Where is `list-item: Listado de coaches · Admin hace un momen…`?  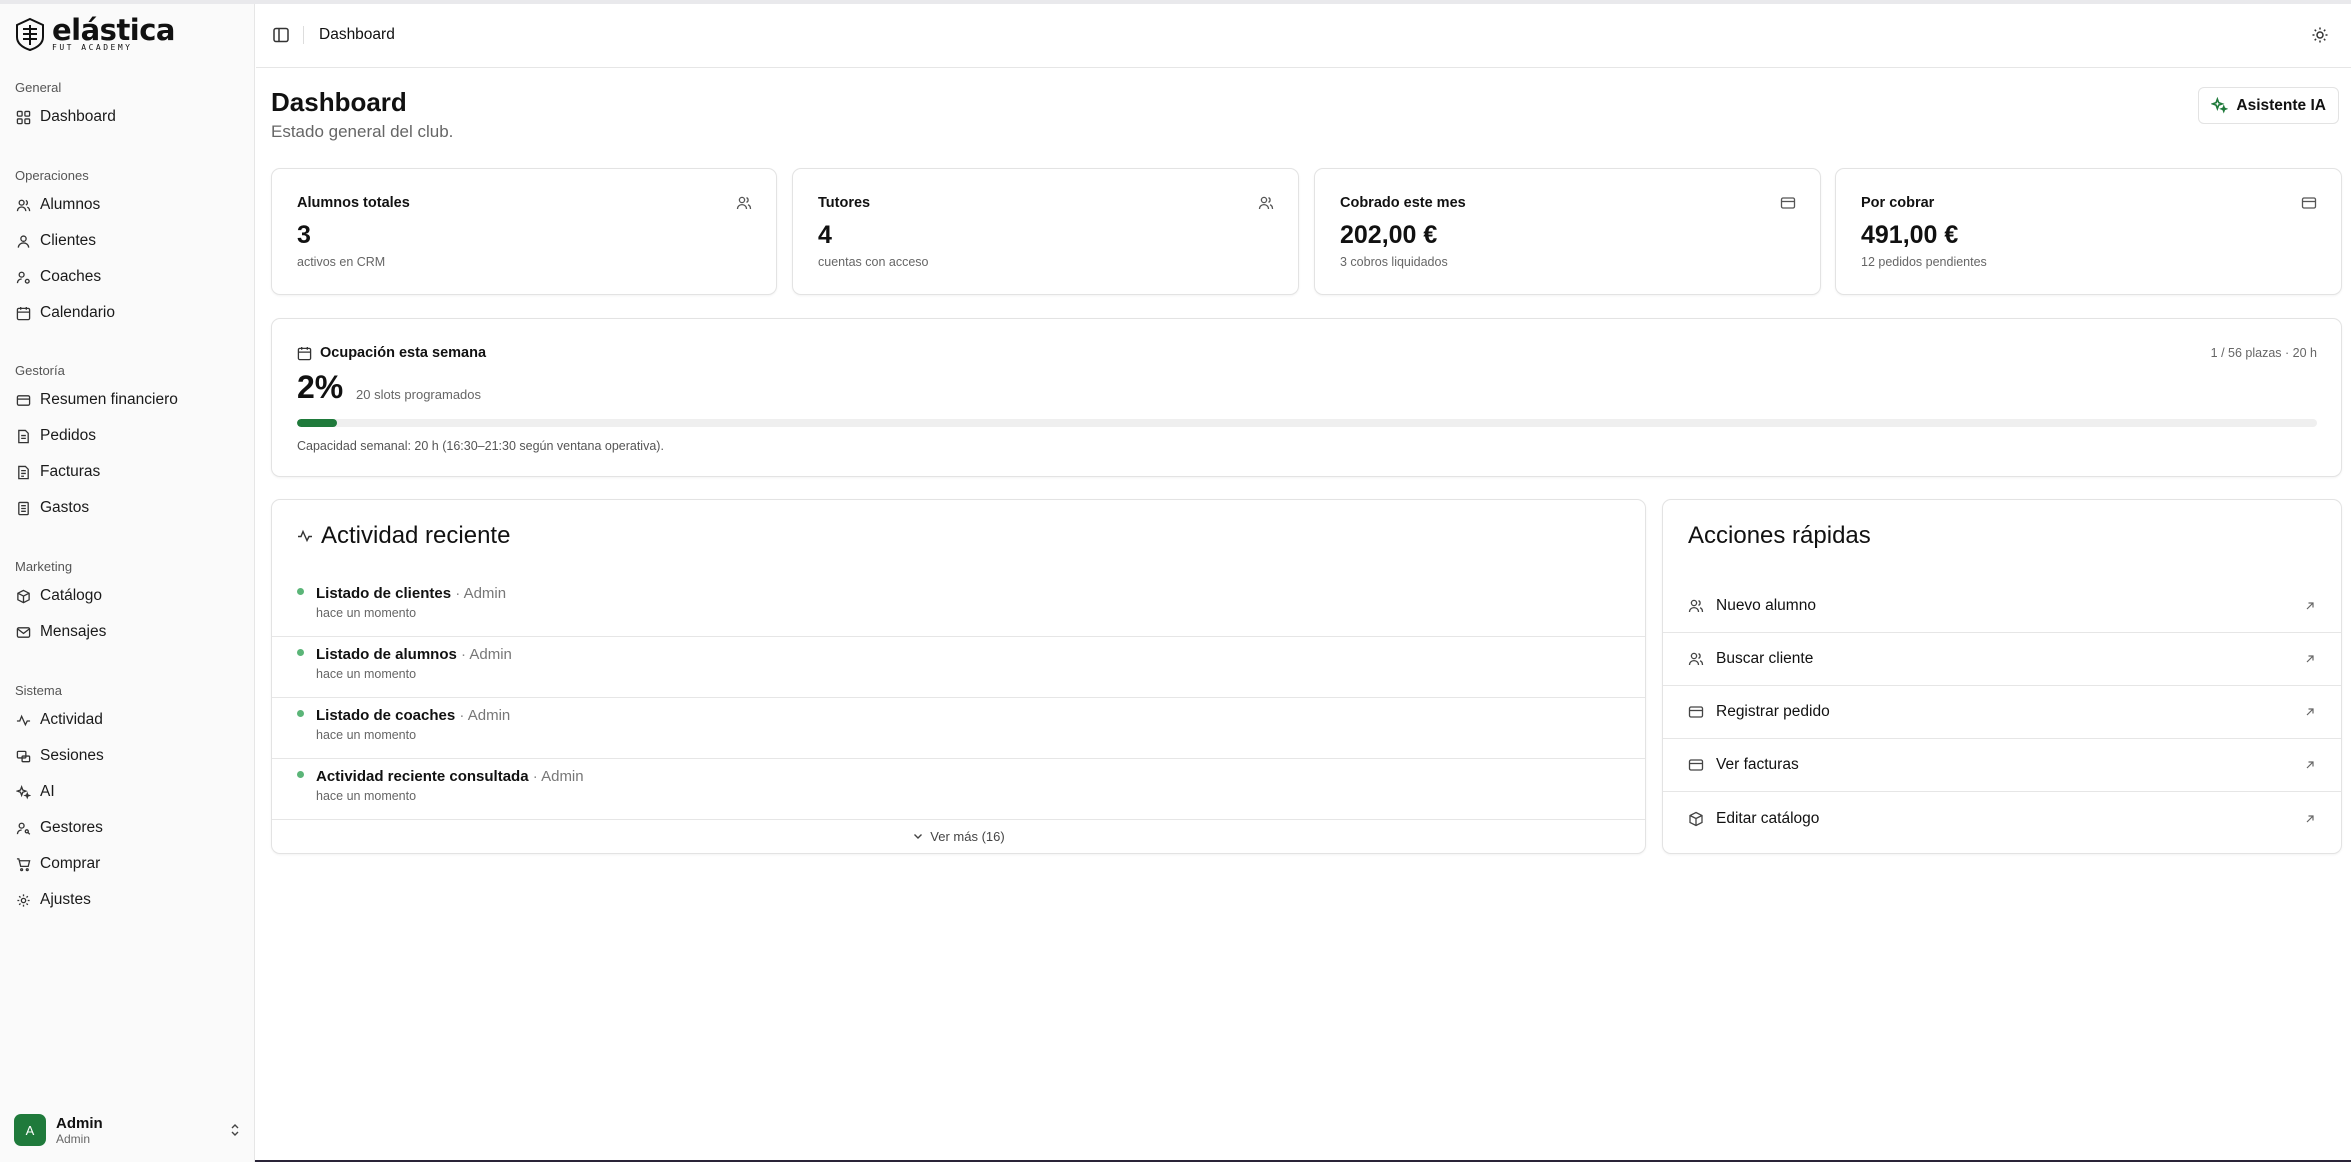 list-item: Listado de coaches · Admin hace un momen… is located at coordinates (958, 728).